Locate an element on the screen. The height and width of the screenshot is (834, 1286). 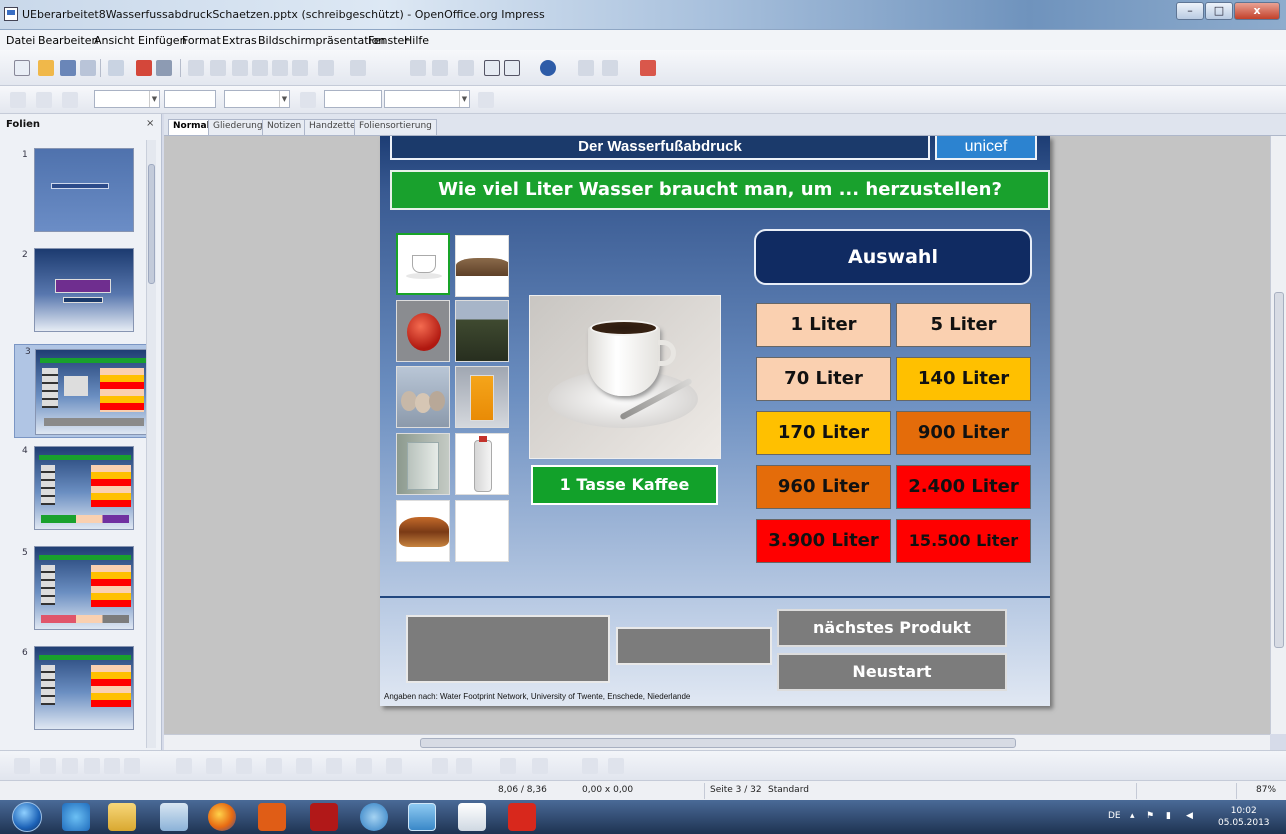
option-2400-liter: 2.400 Liter is located at coordinates (963, 487).